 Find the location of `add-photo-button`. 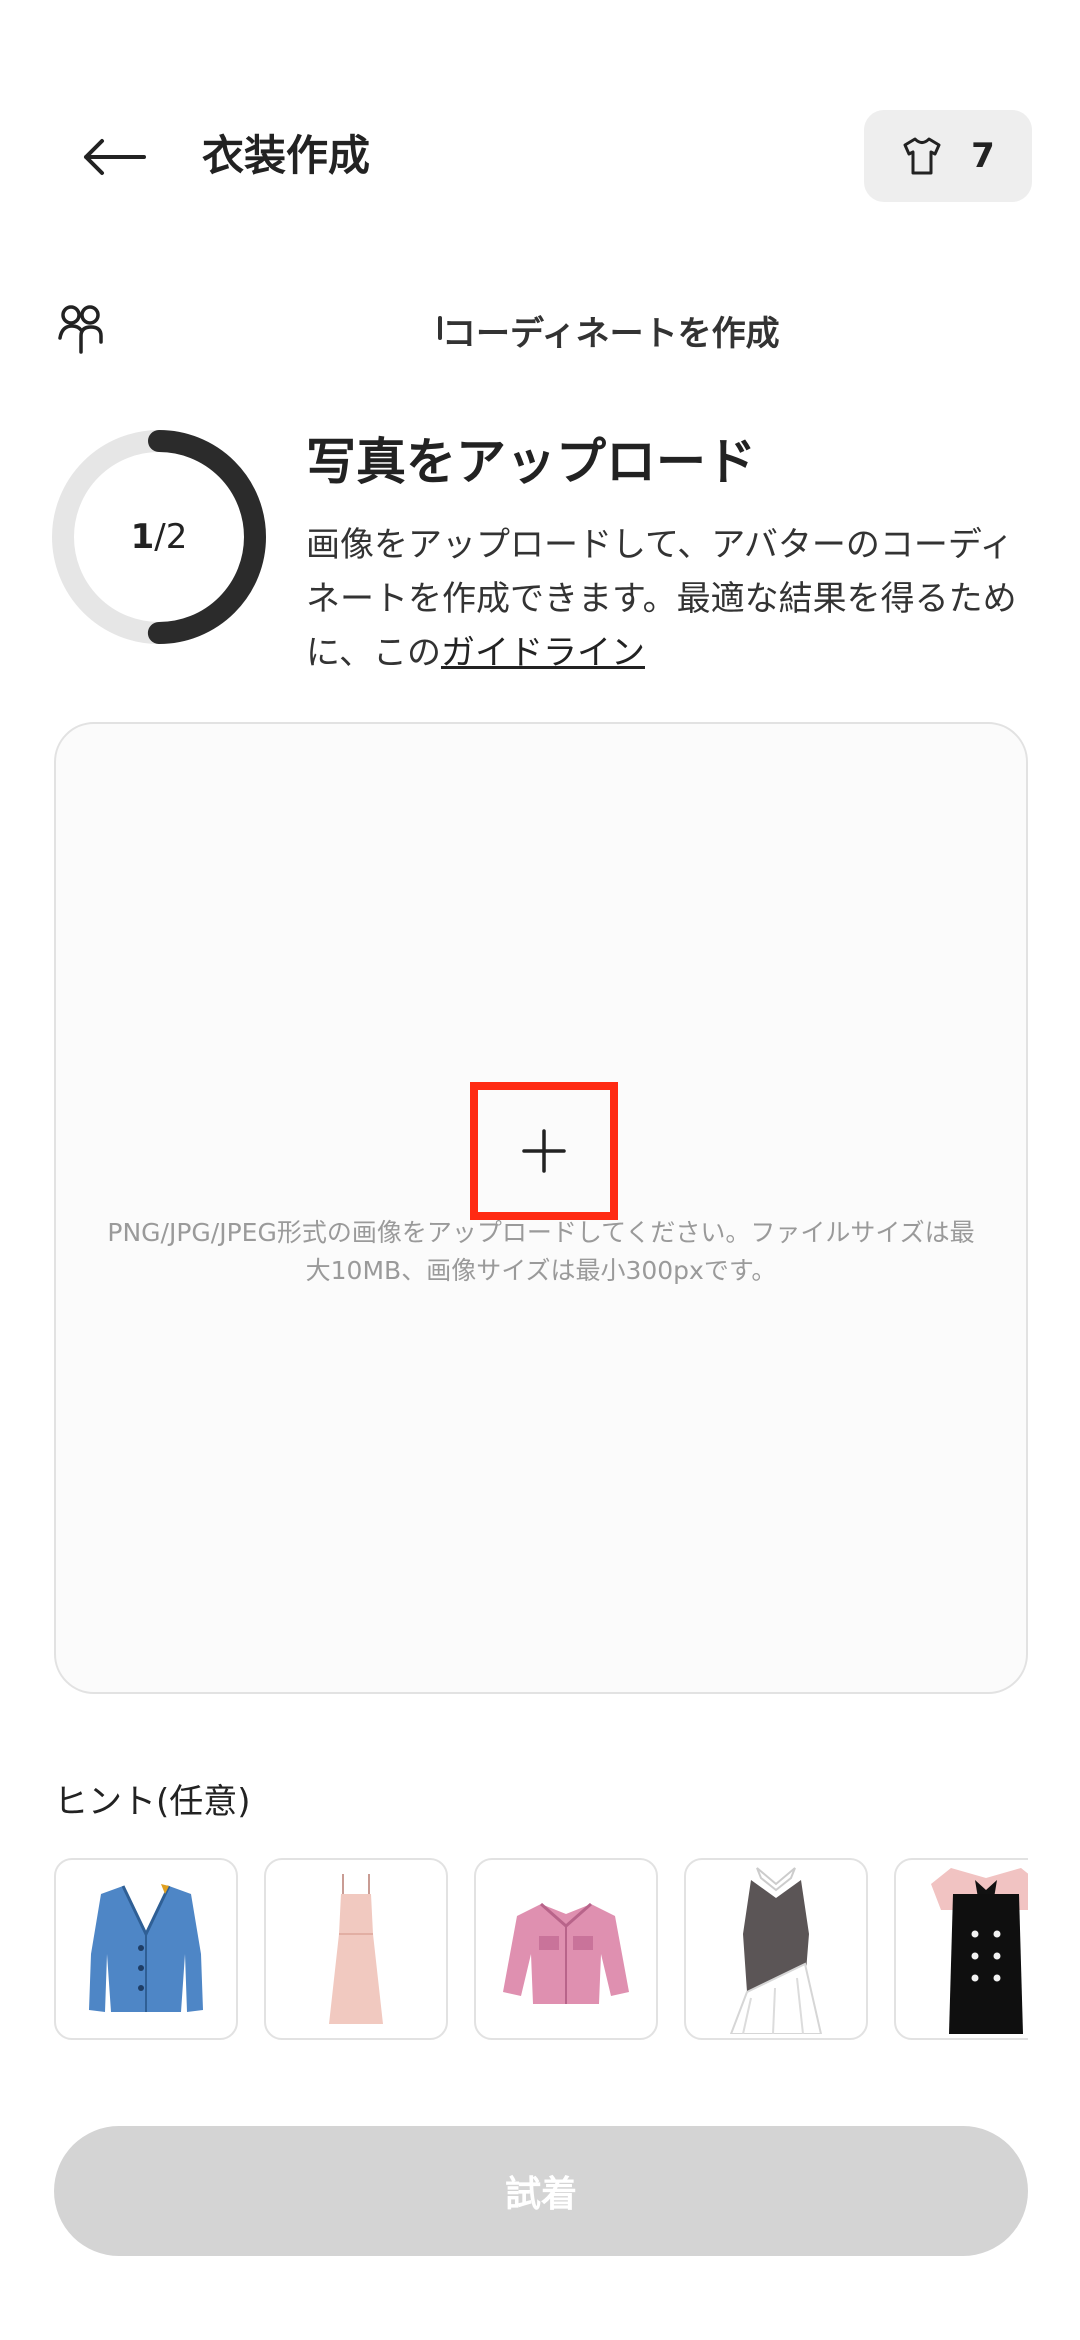

add-photo-button is located at coordinates (544, 1151).